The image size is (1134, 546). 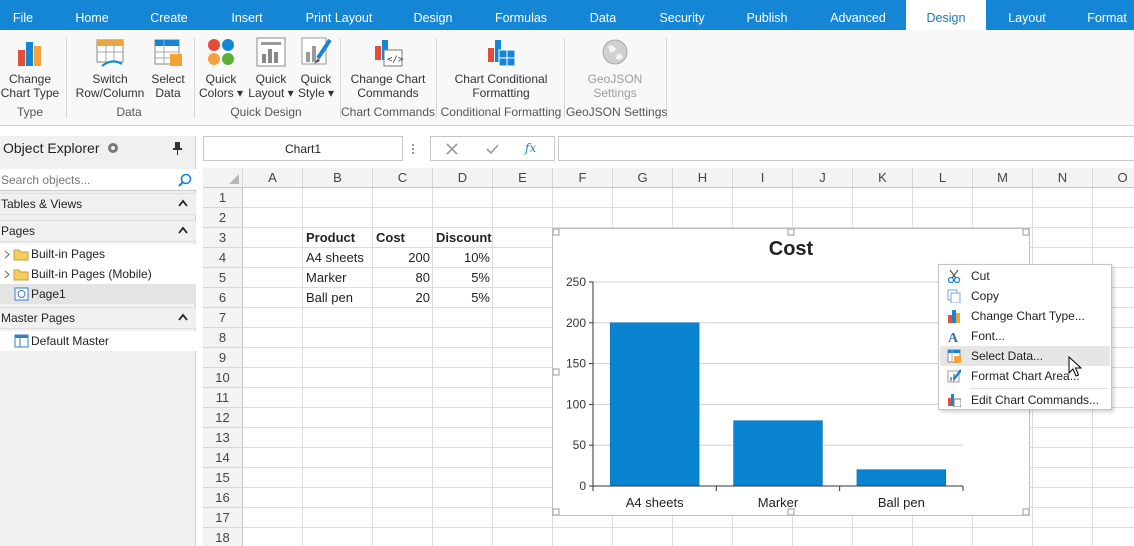 I want to click on column-header-A: A, so click(x=273, y=178).